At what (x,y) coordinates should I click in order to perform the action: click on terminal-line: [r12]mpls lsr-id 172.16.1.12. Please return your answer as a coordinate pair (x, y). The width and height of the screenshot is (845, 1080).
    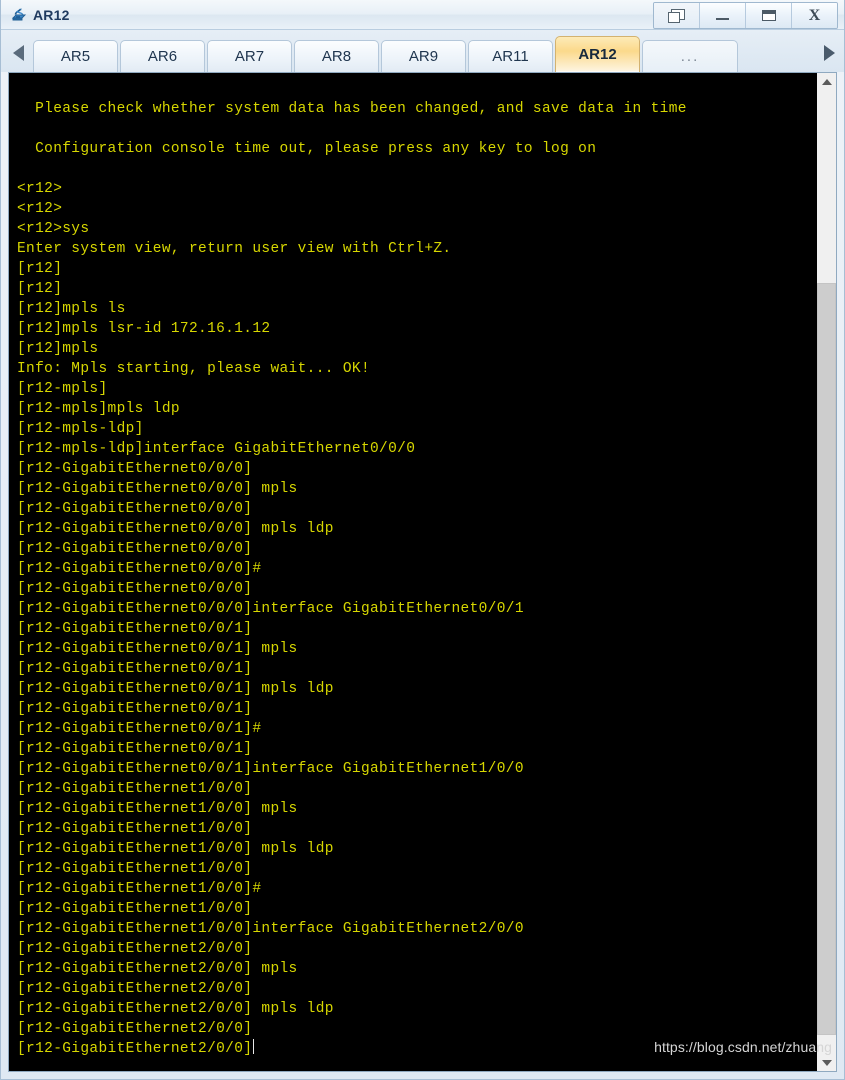
    Looking at the image, I should click on (144, 329).